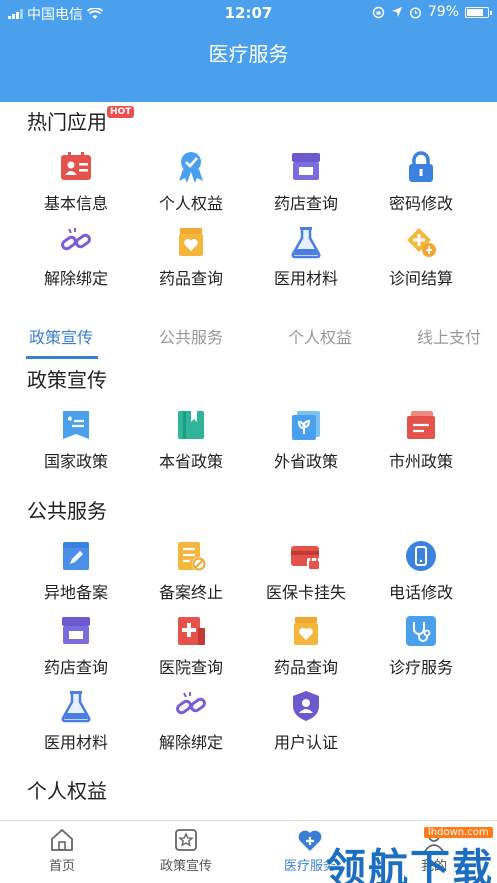 The image size is (497, 883). Describe the element at coordinates (76, 646) in the screenshot. I see `service-pharmacy-search: 药店查询` at that location.